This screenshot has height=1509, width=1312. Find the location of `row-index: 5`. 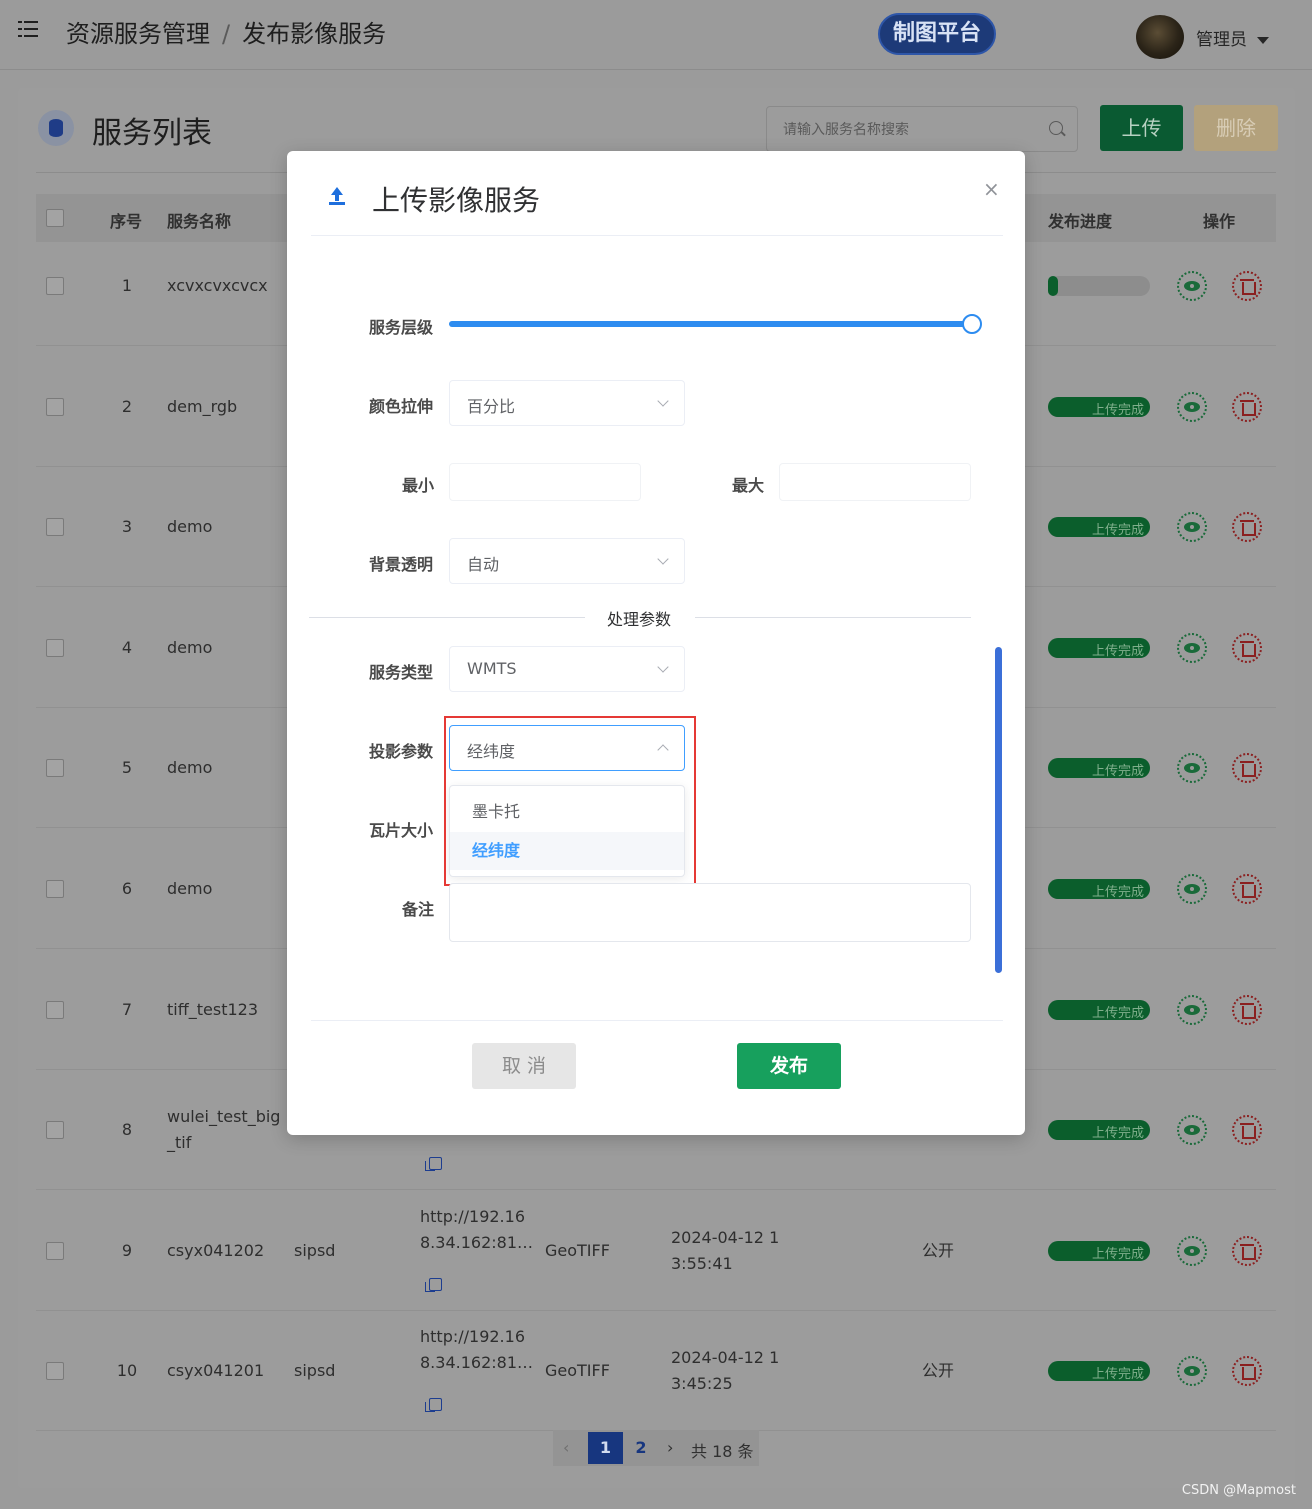

row-index: 5 is located at coordinates (127, 767).